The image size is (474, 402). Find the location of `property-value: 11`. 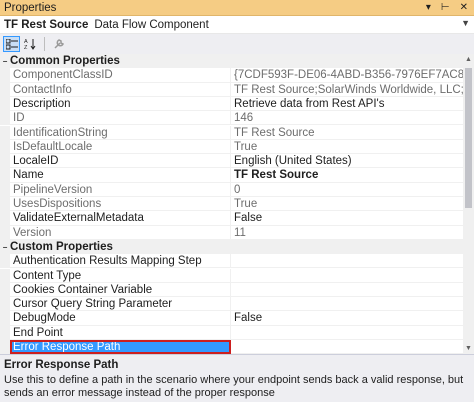

property-value: 11 is located at coordinates (347, 233).